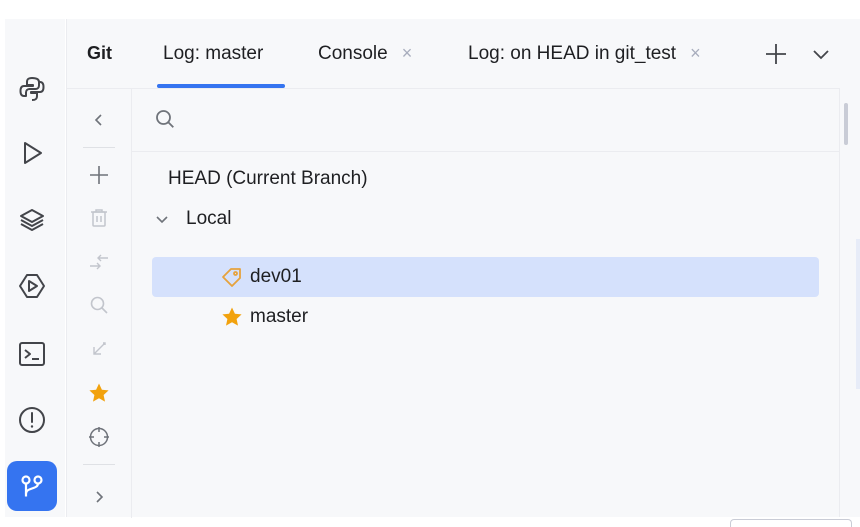 This screenshot has height=527, width=860. Describe the element at coordinates (858, 314) in the screenshot. I see `log-panel-edge` at that location.